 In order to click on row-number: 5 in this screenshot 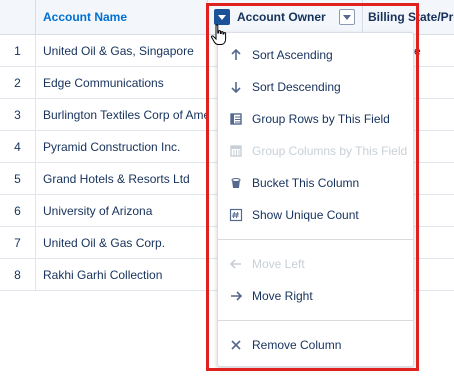, I will do `click(18, 179)`.